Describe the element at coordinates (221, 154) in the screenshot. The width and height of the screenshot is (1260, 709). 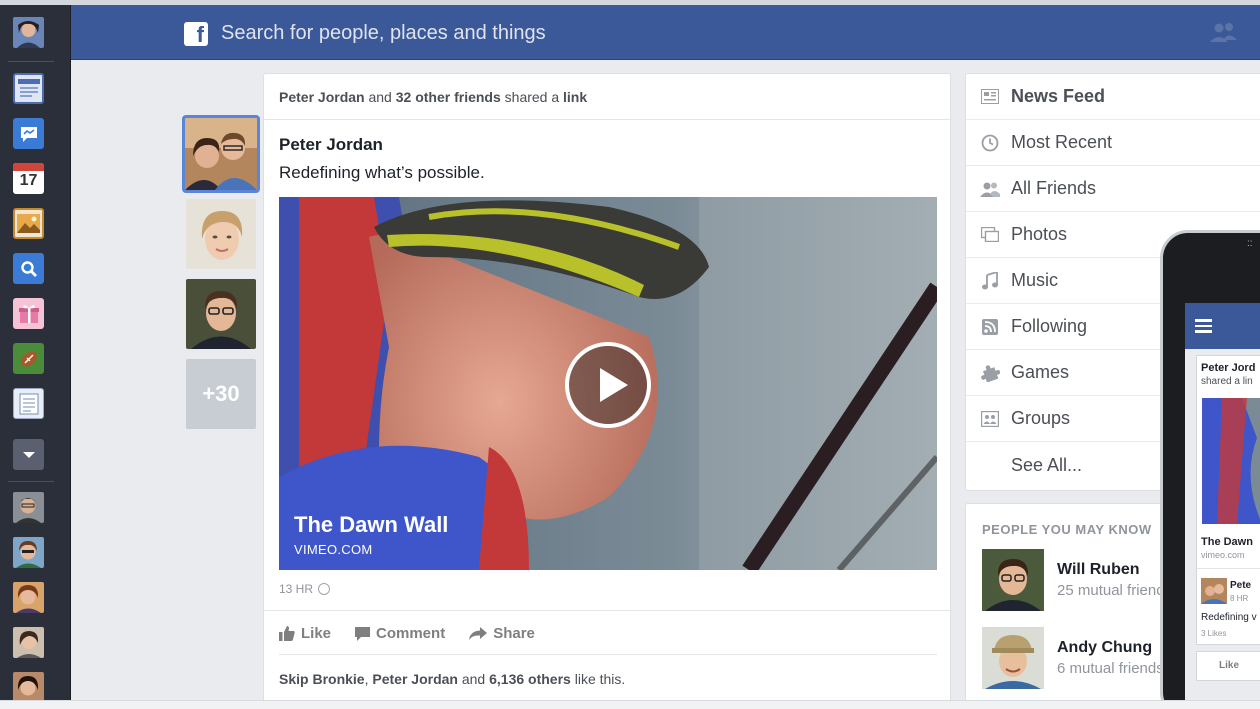
I see `friend-thumbnail-selected` at that location.